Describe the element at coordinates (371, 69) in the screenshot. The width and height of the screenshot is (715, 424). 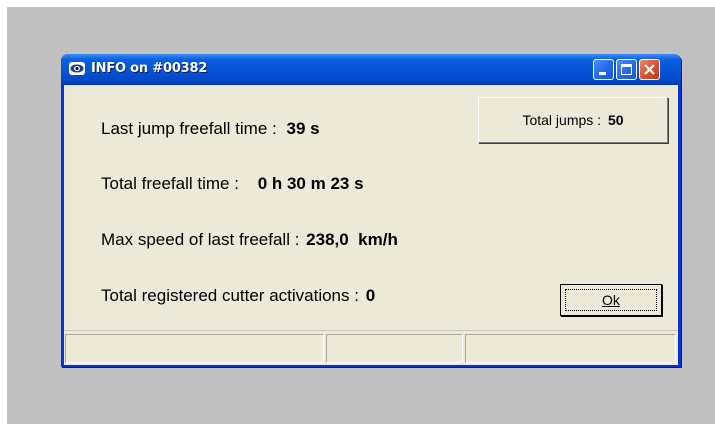
I see `title-bar: INFO on #00382` at that location.